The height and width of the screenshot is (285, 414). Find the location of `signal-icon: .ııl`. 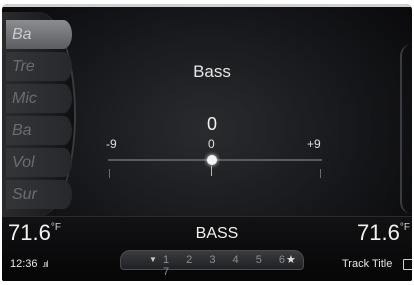

signal-icon: .ııl is located at coordinates (45, 264).